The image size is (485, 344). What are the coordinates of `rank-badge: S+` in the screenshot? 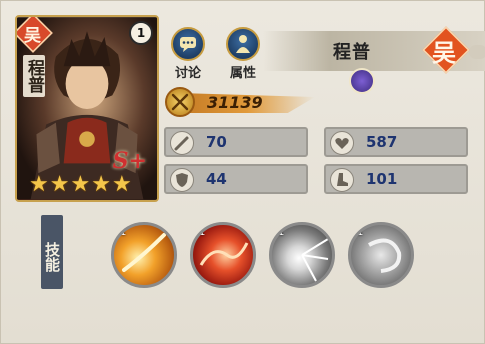 It's located at (129, 161).